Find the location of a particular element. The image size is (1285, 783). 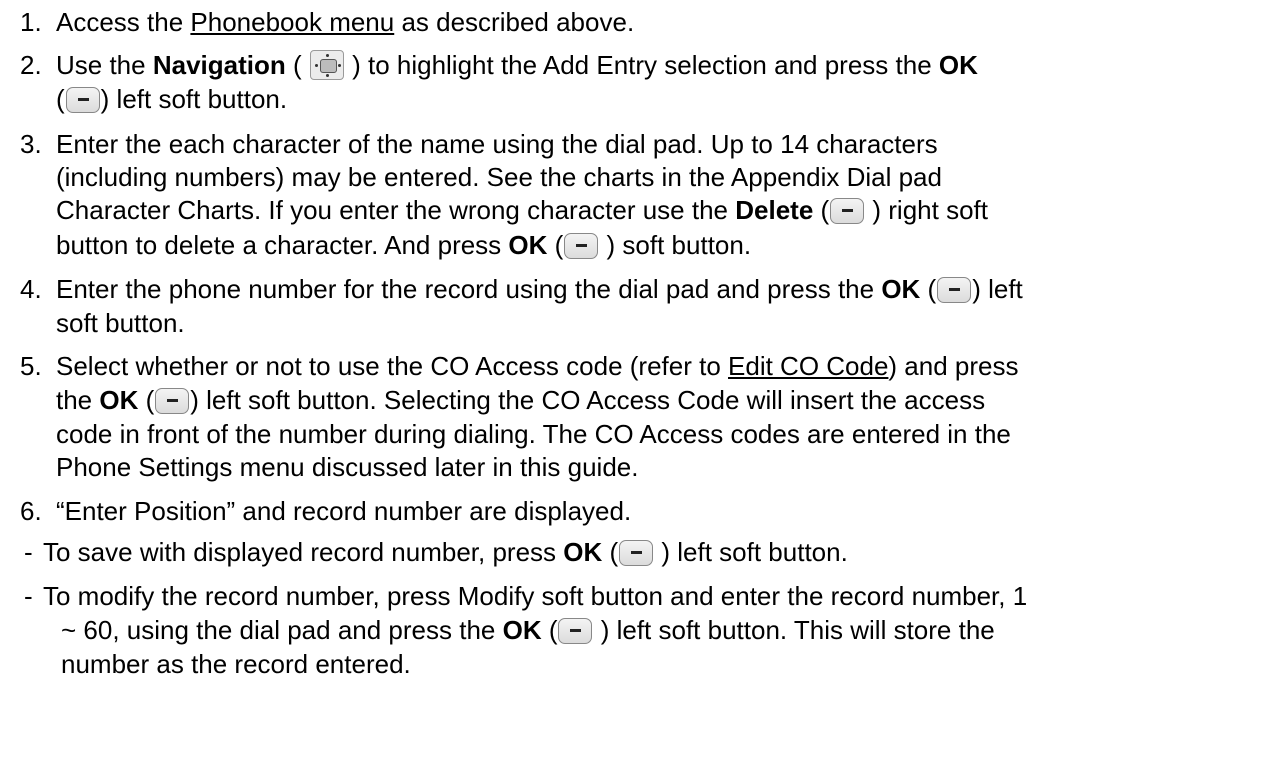

step-number: 6. is located at coordinates (31, 511).